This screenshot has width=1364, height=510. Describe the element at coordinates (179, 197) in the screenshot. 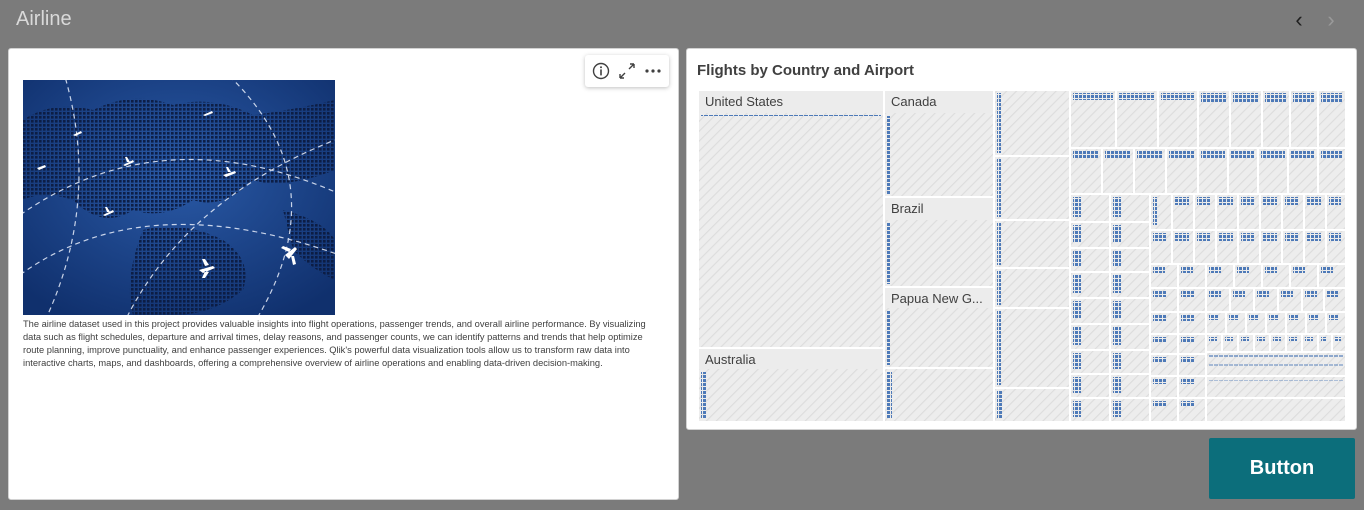

I see `airline-hero-image` at that location.